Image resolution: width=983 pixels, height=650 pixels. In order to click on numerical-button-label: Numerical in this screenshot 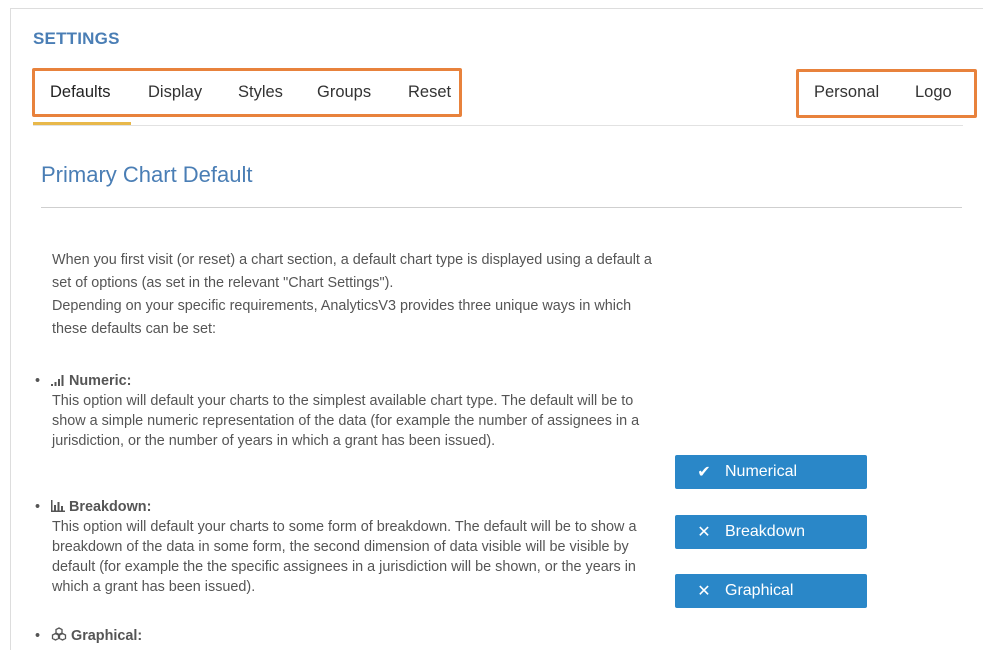, I will do `click(761, 471)`.